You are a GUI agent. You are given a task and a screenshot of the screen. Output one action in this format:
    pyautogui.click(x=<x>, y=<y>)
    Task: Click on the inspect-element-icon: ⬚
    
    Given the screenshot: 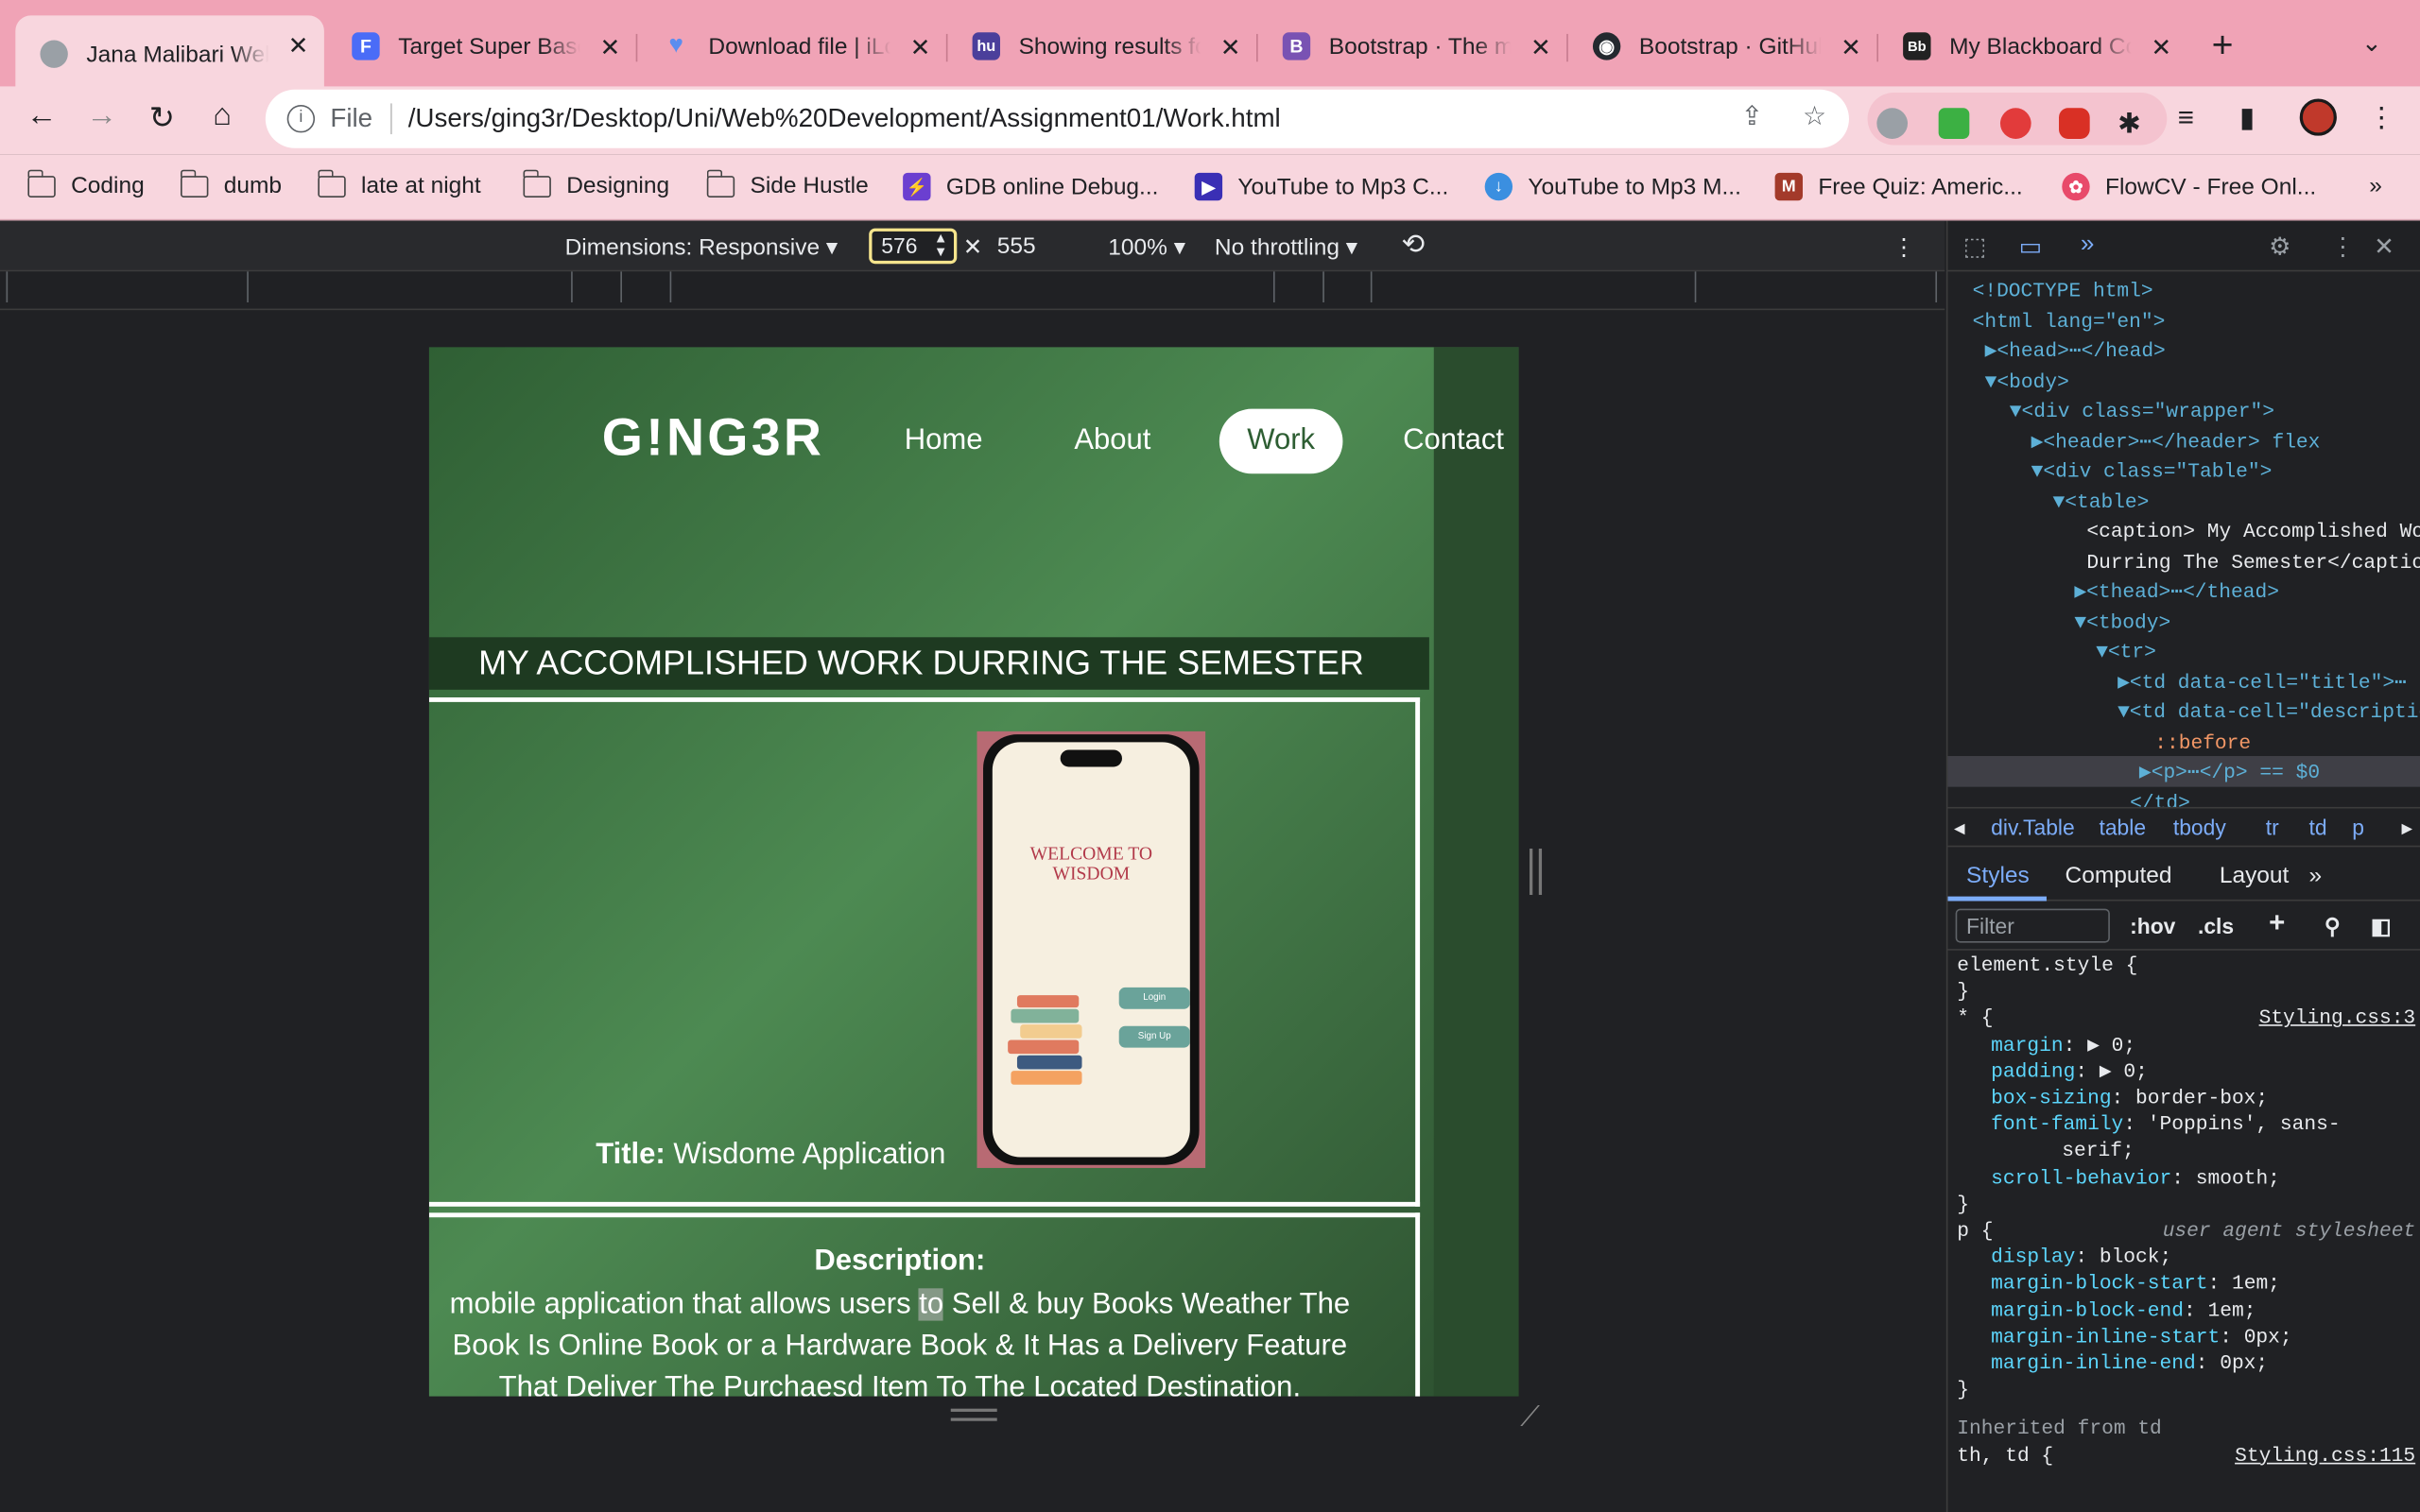 What is the action you would take?
    pyautogui.click(x=1975, y=247)
    